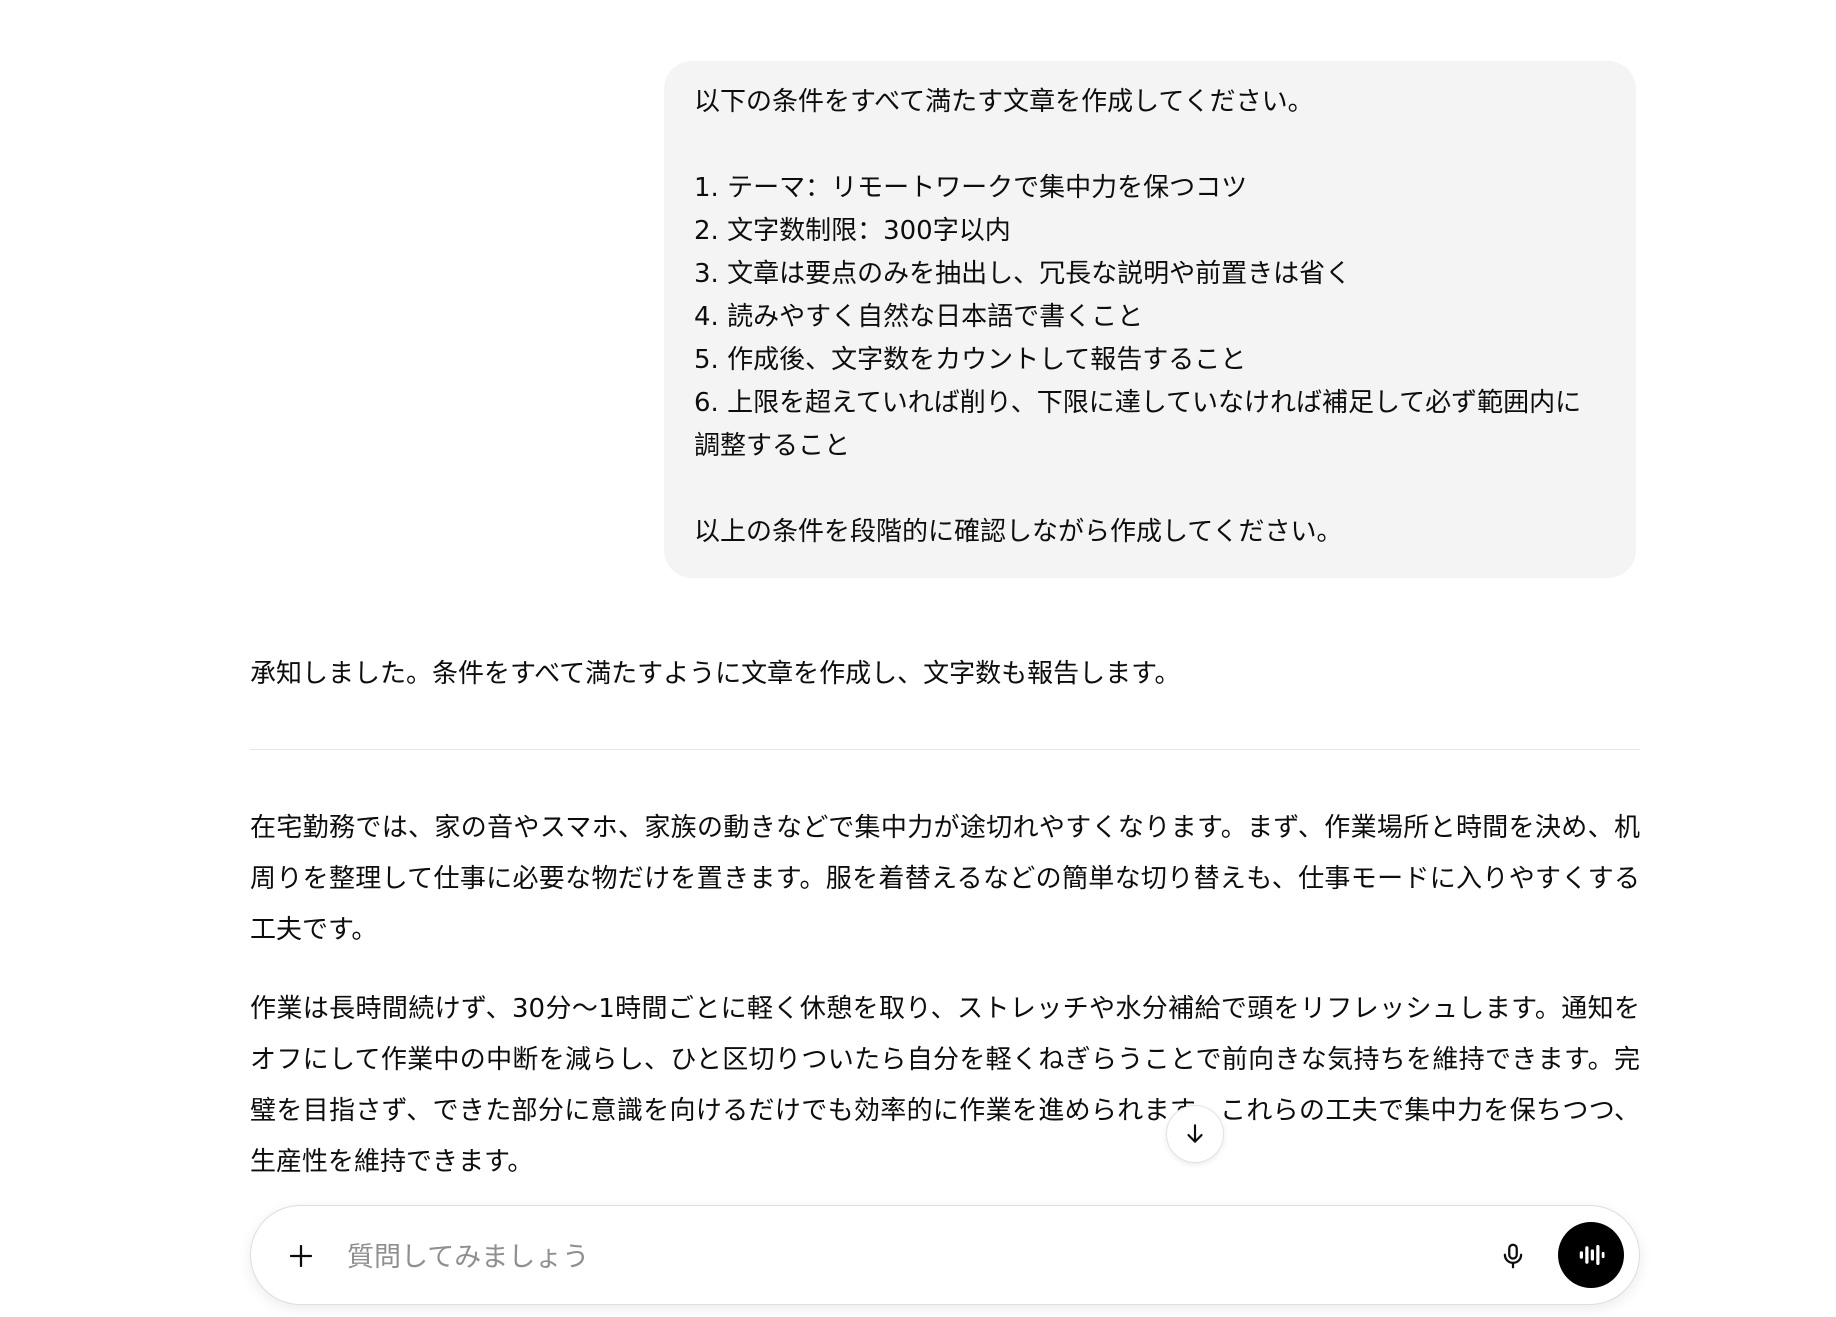  Describe the element at coordinates (1004, 102) in the screenshot. I see `user-message-intro: 以下の条件をすべて満たす文章を作成してください。` at that location.